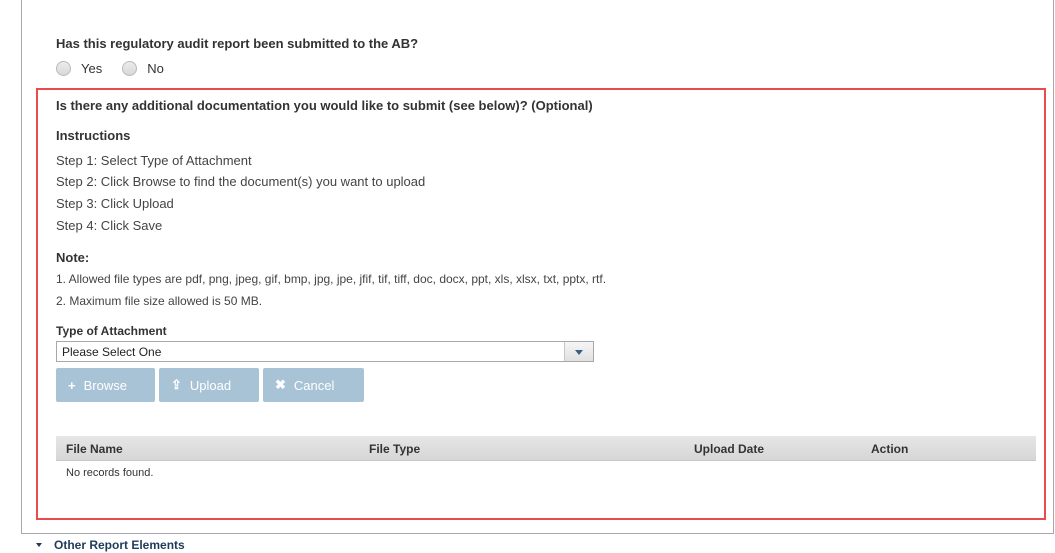 The width and height of the screenshot is (1055, 553). I want to click on empty-table-message: No records found., so click(110, 473).